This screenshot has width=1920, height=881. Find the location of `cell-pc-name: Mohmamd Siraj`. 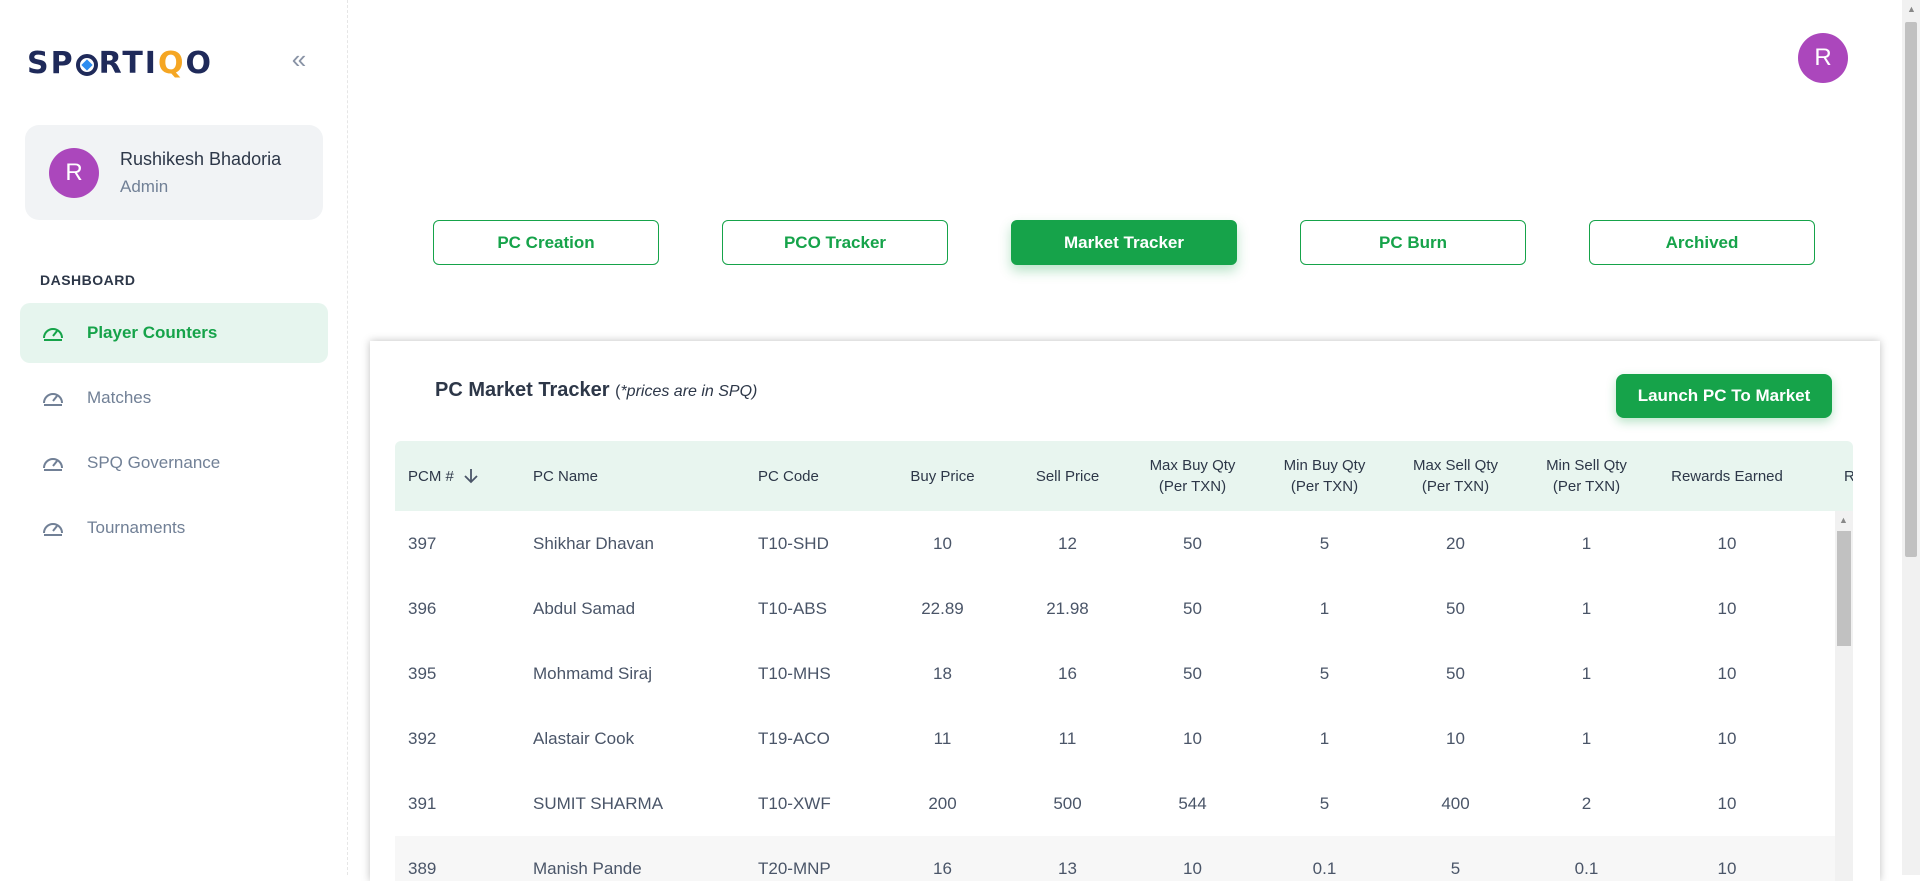

cell-pc-name: Mohmamd Siraj is located at coordinates (593, 673).